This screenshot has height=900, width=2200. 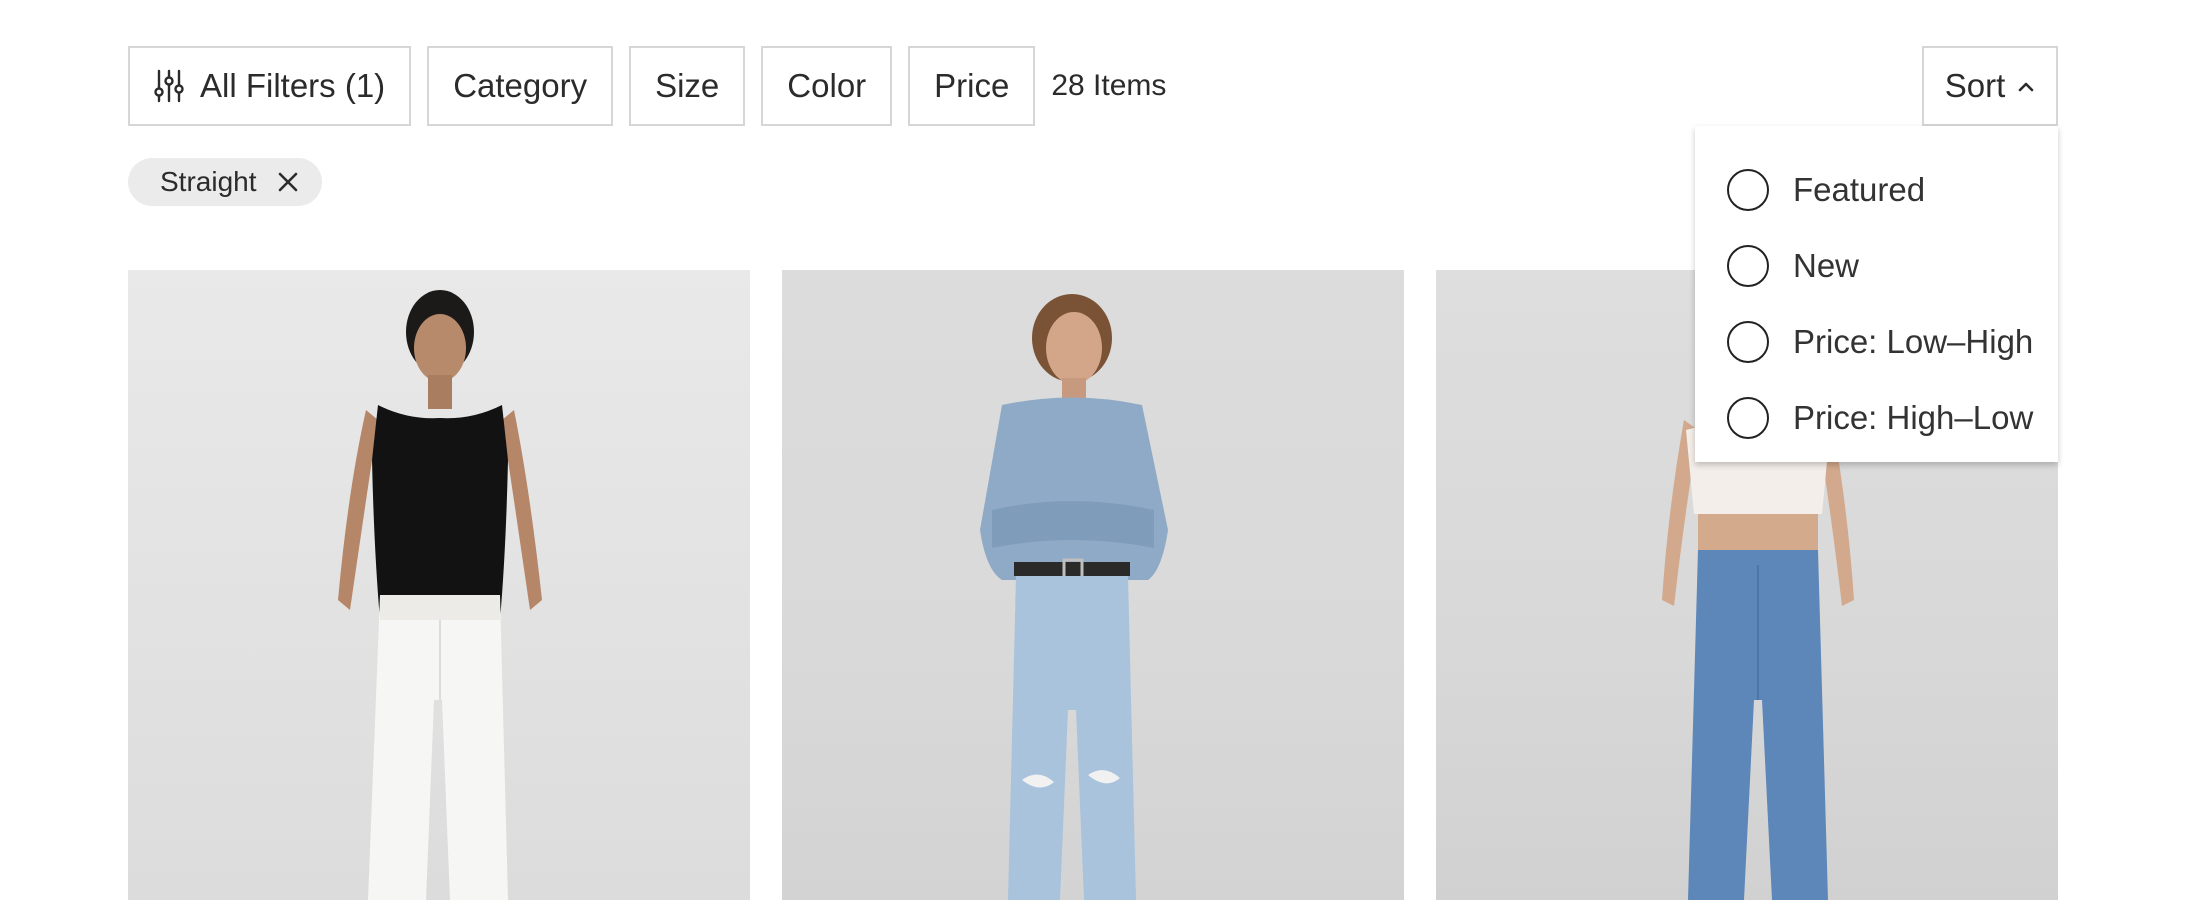 I want to click on active-filter-chip: Straight, so click(x=225, y=182).